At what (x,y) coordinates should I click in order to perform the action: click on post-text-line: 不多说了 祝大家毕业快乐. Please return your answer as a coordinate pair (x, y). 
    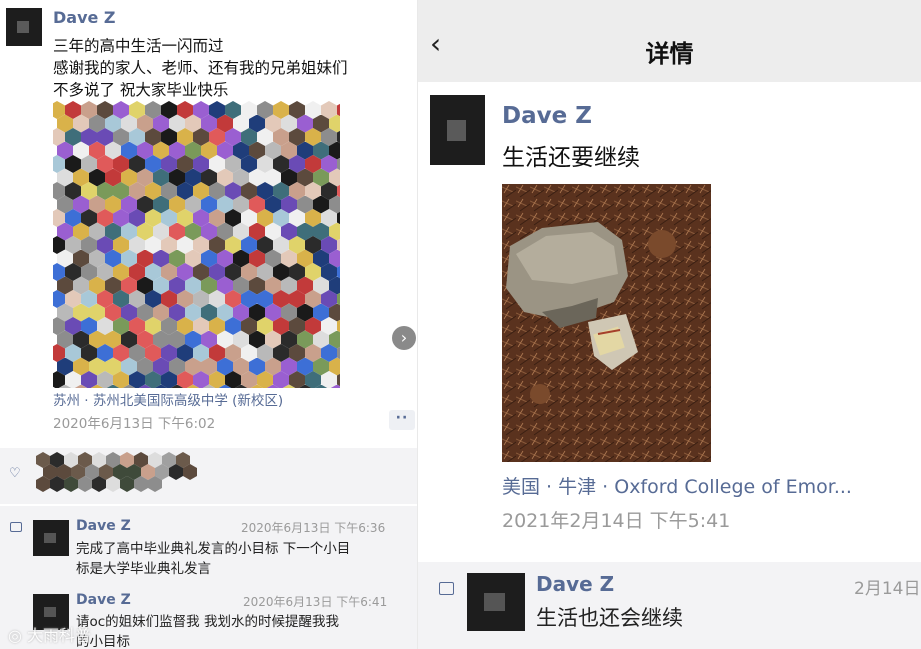
    Looking at the image, I should click on (141, 90).